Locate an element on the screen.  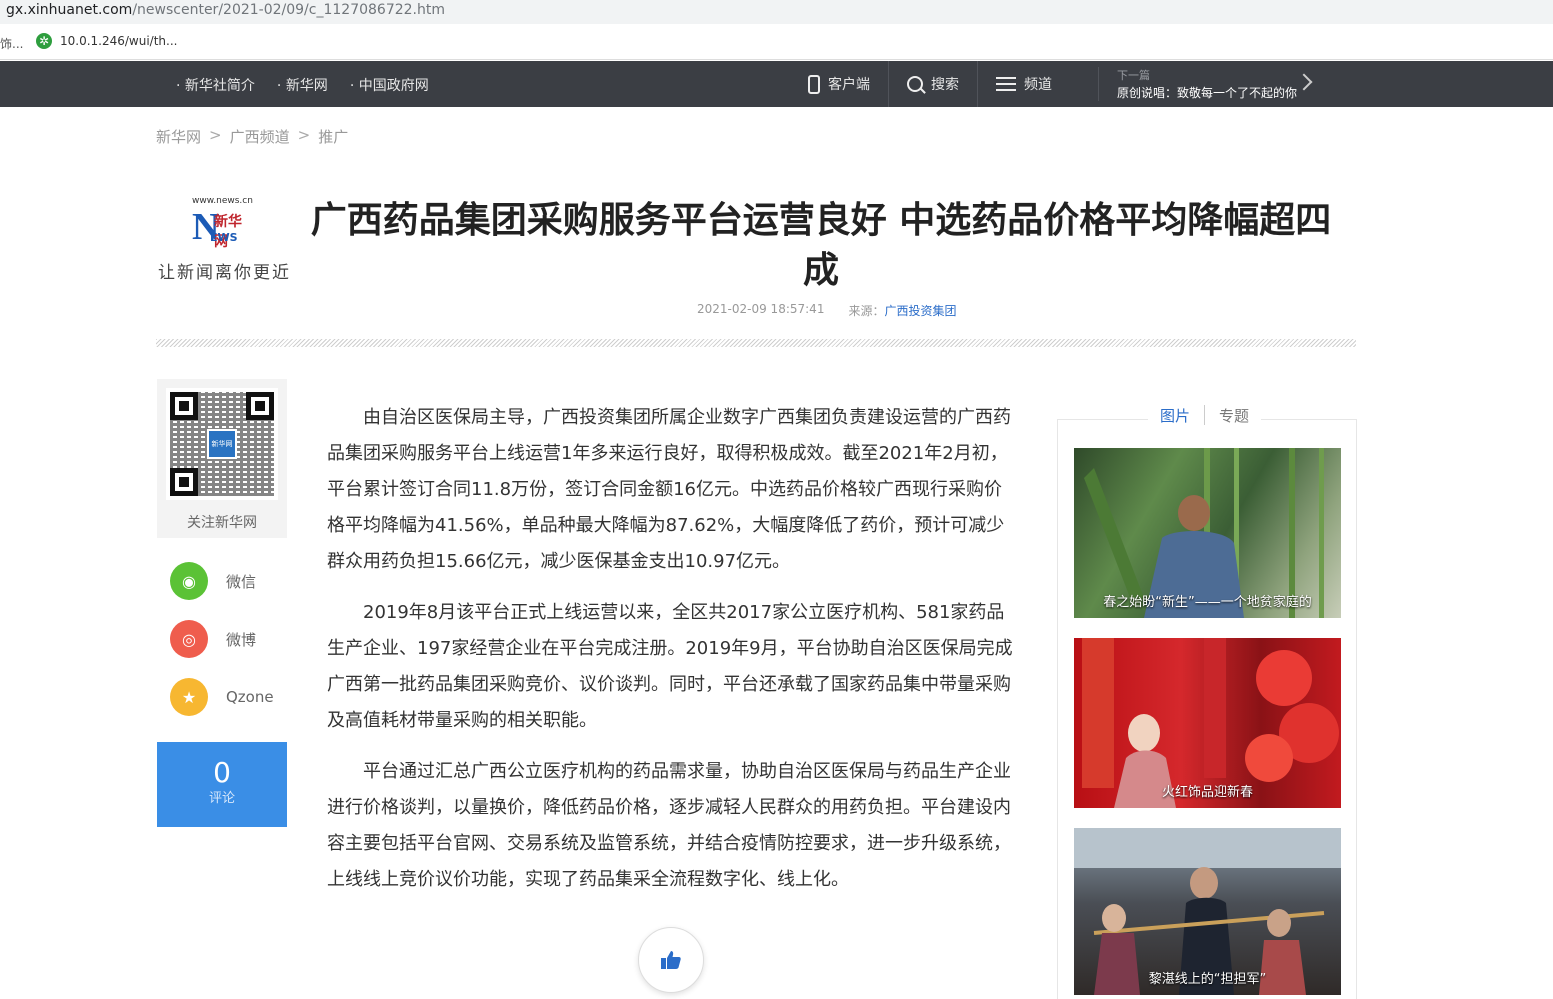
like-button is located at coordinates (671, 960).